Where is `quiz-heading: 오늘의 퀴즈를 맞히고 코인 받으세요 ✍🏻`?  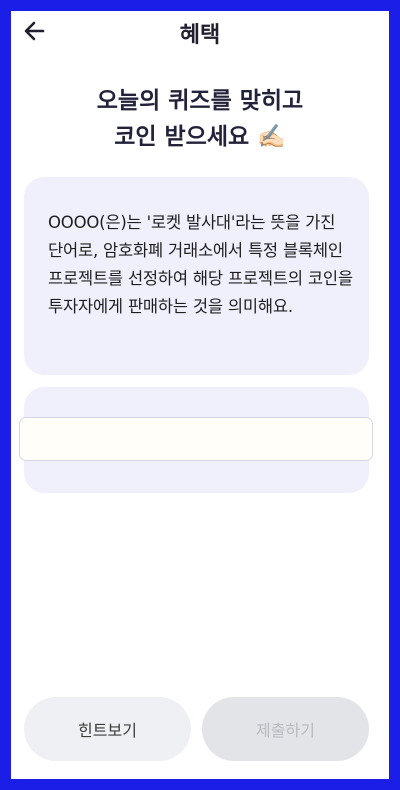
quiz-heading: 오늘의 퀴즈를 맞히고 코인 받으세요 ✍🏻 is located at coordinates (200, 119).